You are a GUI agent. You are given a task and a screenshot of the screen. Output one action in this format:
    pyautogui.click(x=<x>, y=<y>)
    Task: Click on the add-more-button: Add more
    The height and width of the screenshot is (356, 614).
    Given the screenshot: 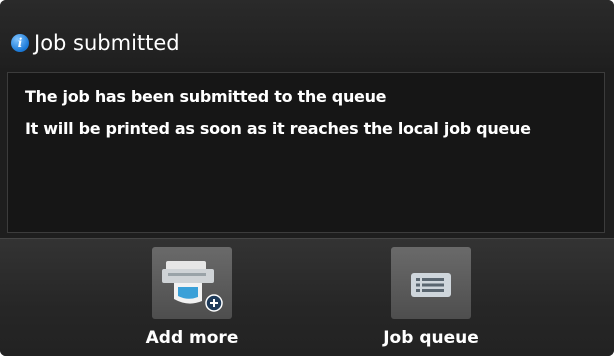 What is the action you would take?
    pyautogui.click(x=192, y=297)
    